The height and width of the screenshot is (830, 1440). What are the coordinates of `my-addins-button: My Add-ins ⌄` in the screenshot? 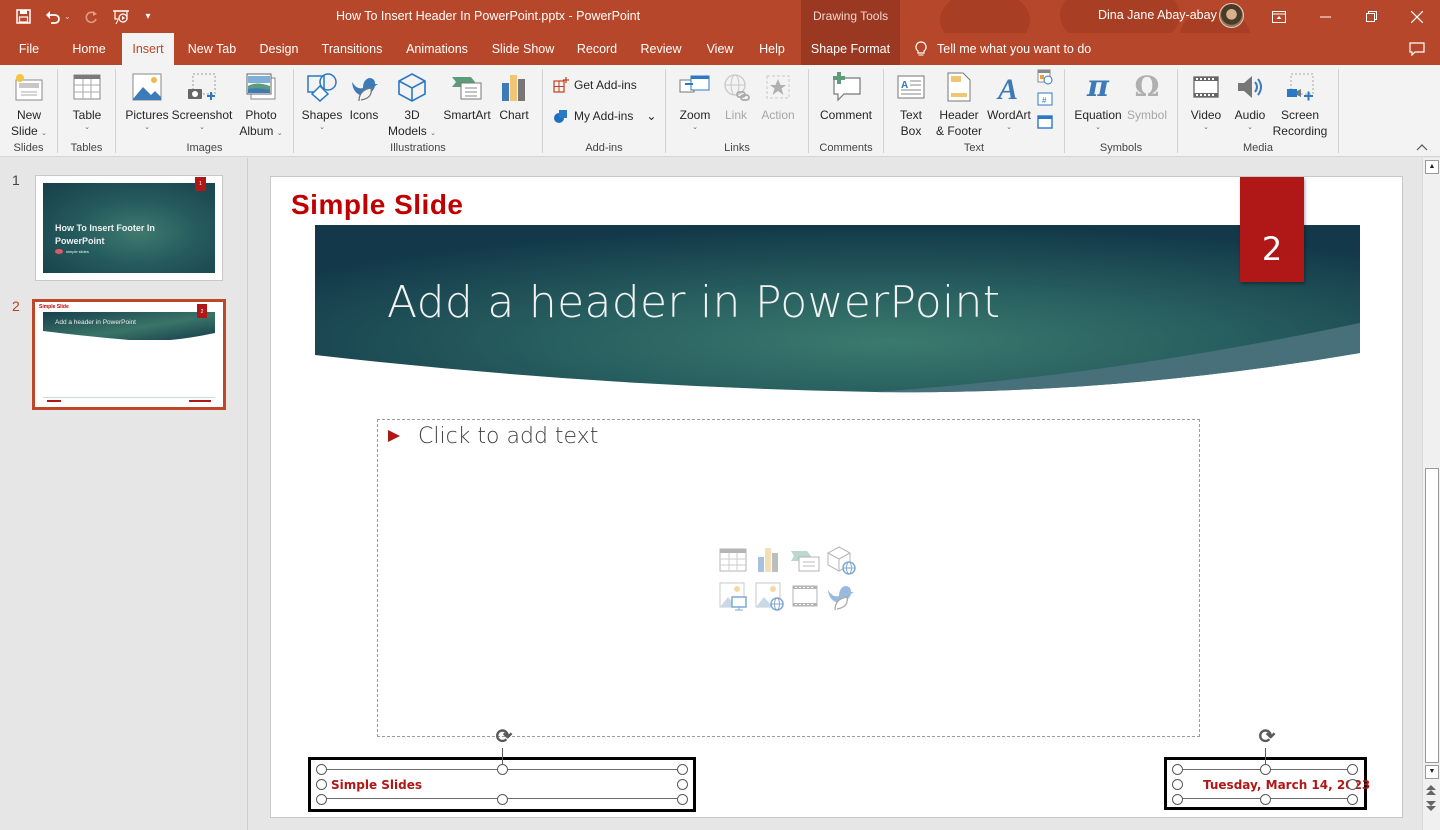 It's located at (604, 116).